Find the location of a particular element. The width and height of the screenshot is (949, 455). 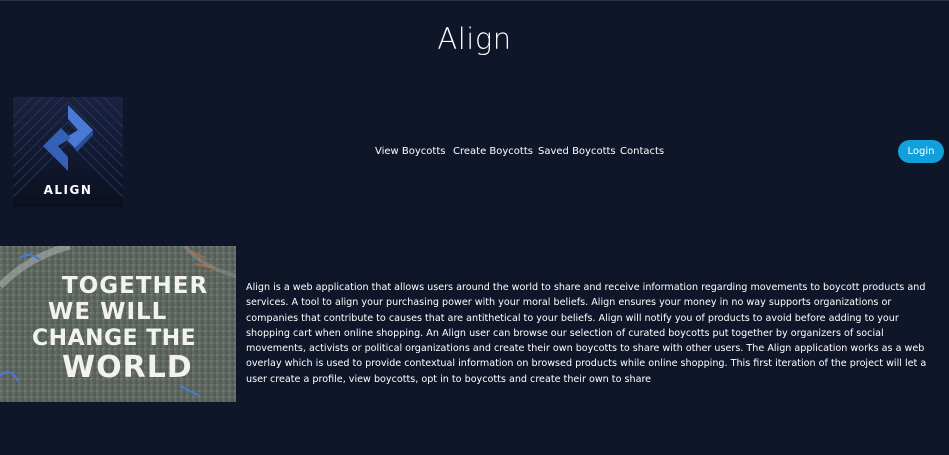

chalk-pavement-image: TOGETHER WE WILL CHANGE THE WORLD is located at coordinates (118, 324).